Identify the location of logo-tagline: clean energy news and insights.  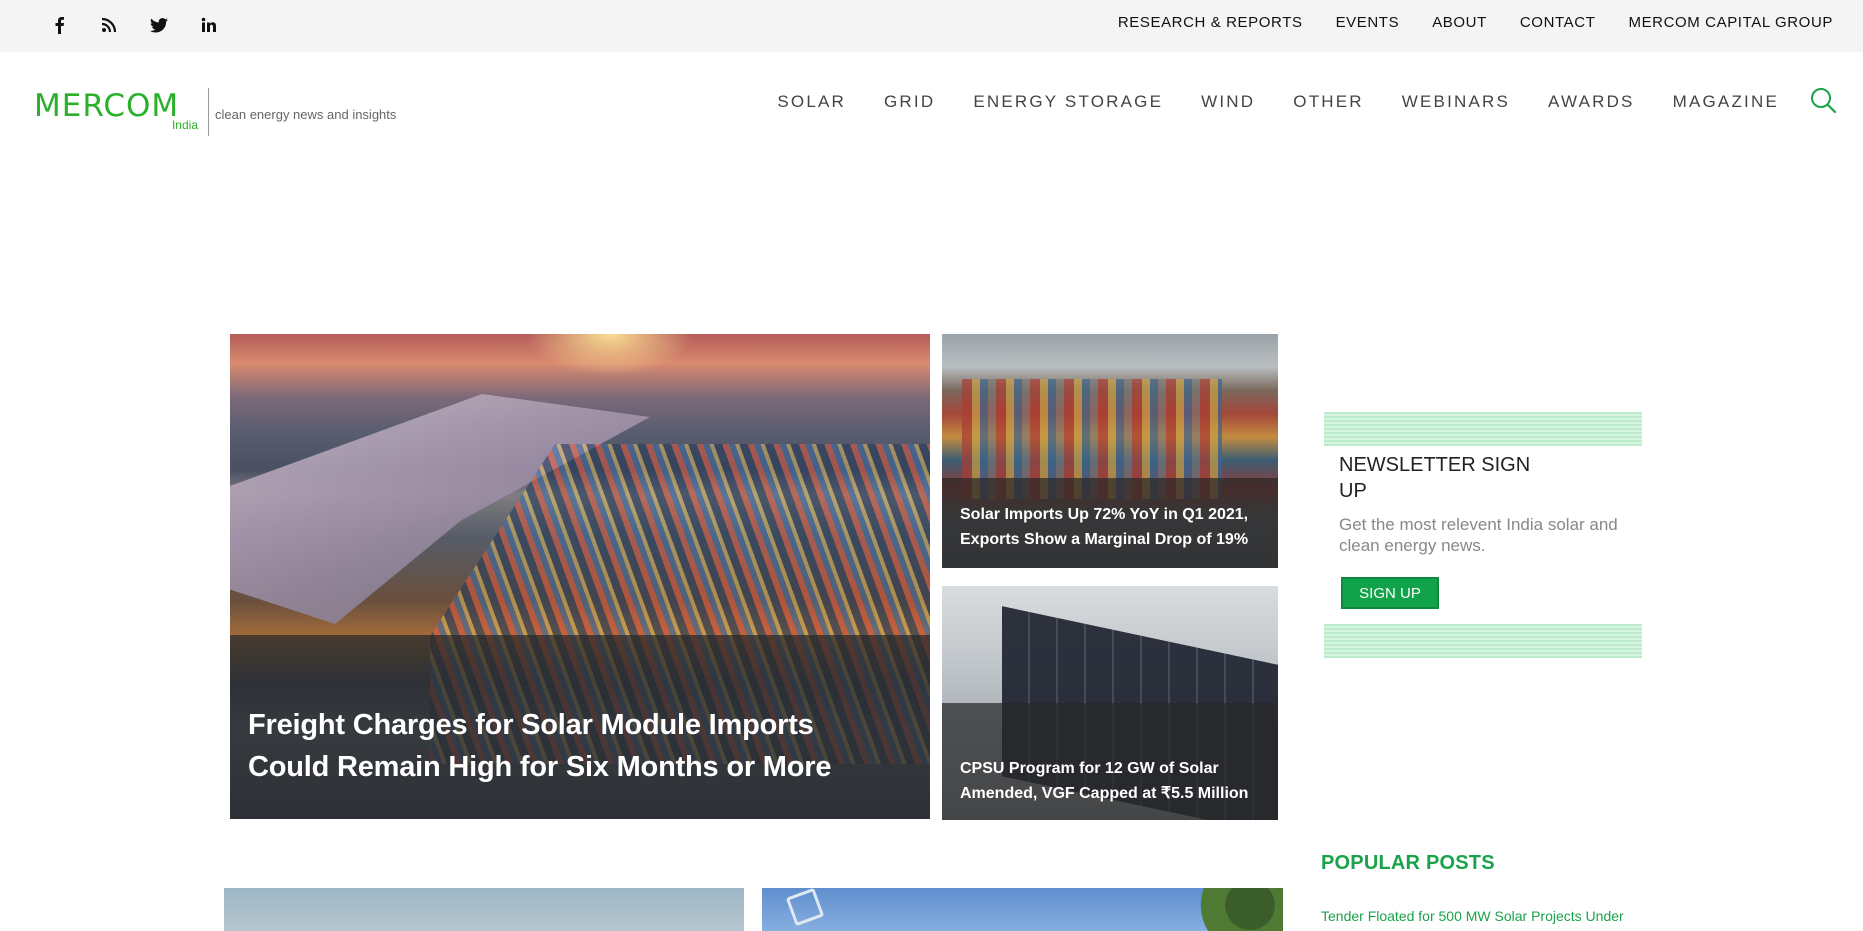
(306, 114).